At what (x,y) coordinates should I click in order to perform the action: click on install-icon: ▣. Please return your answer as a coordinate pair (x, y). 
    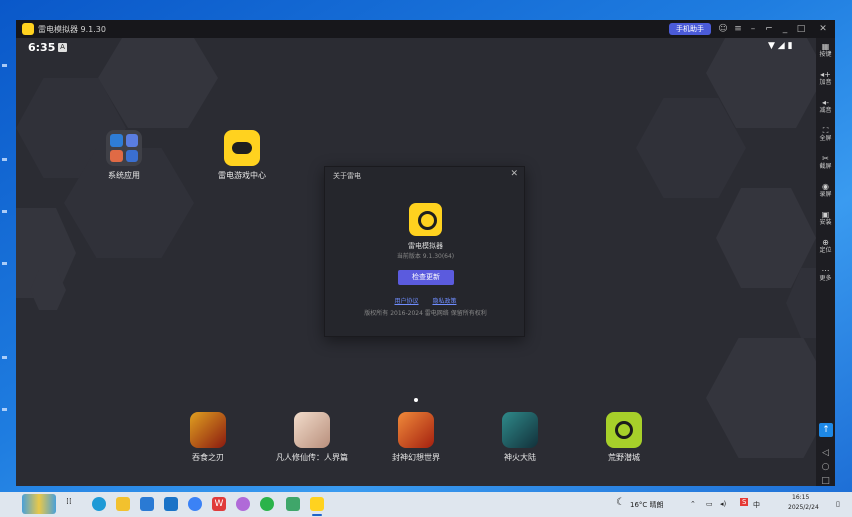
    Looking at the image, I should click on (825, 214).